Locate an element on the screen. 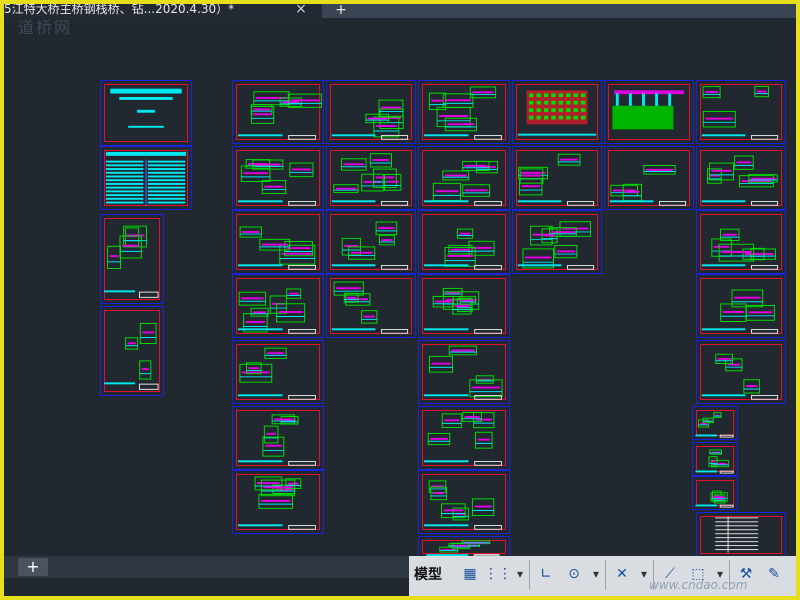  settings-icon: ✎ is located at coordinates (774, 574).